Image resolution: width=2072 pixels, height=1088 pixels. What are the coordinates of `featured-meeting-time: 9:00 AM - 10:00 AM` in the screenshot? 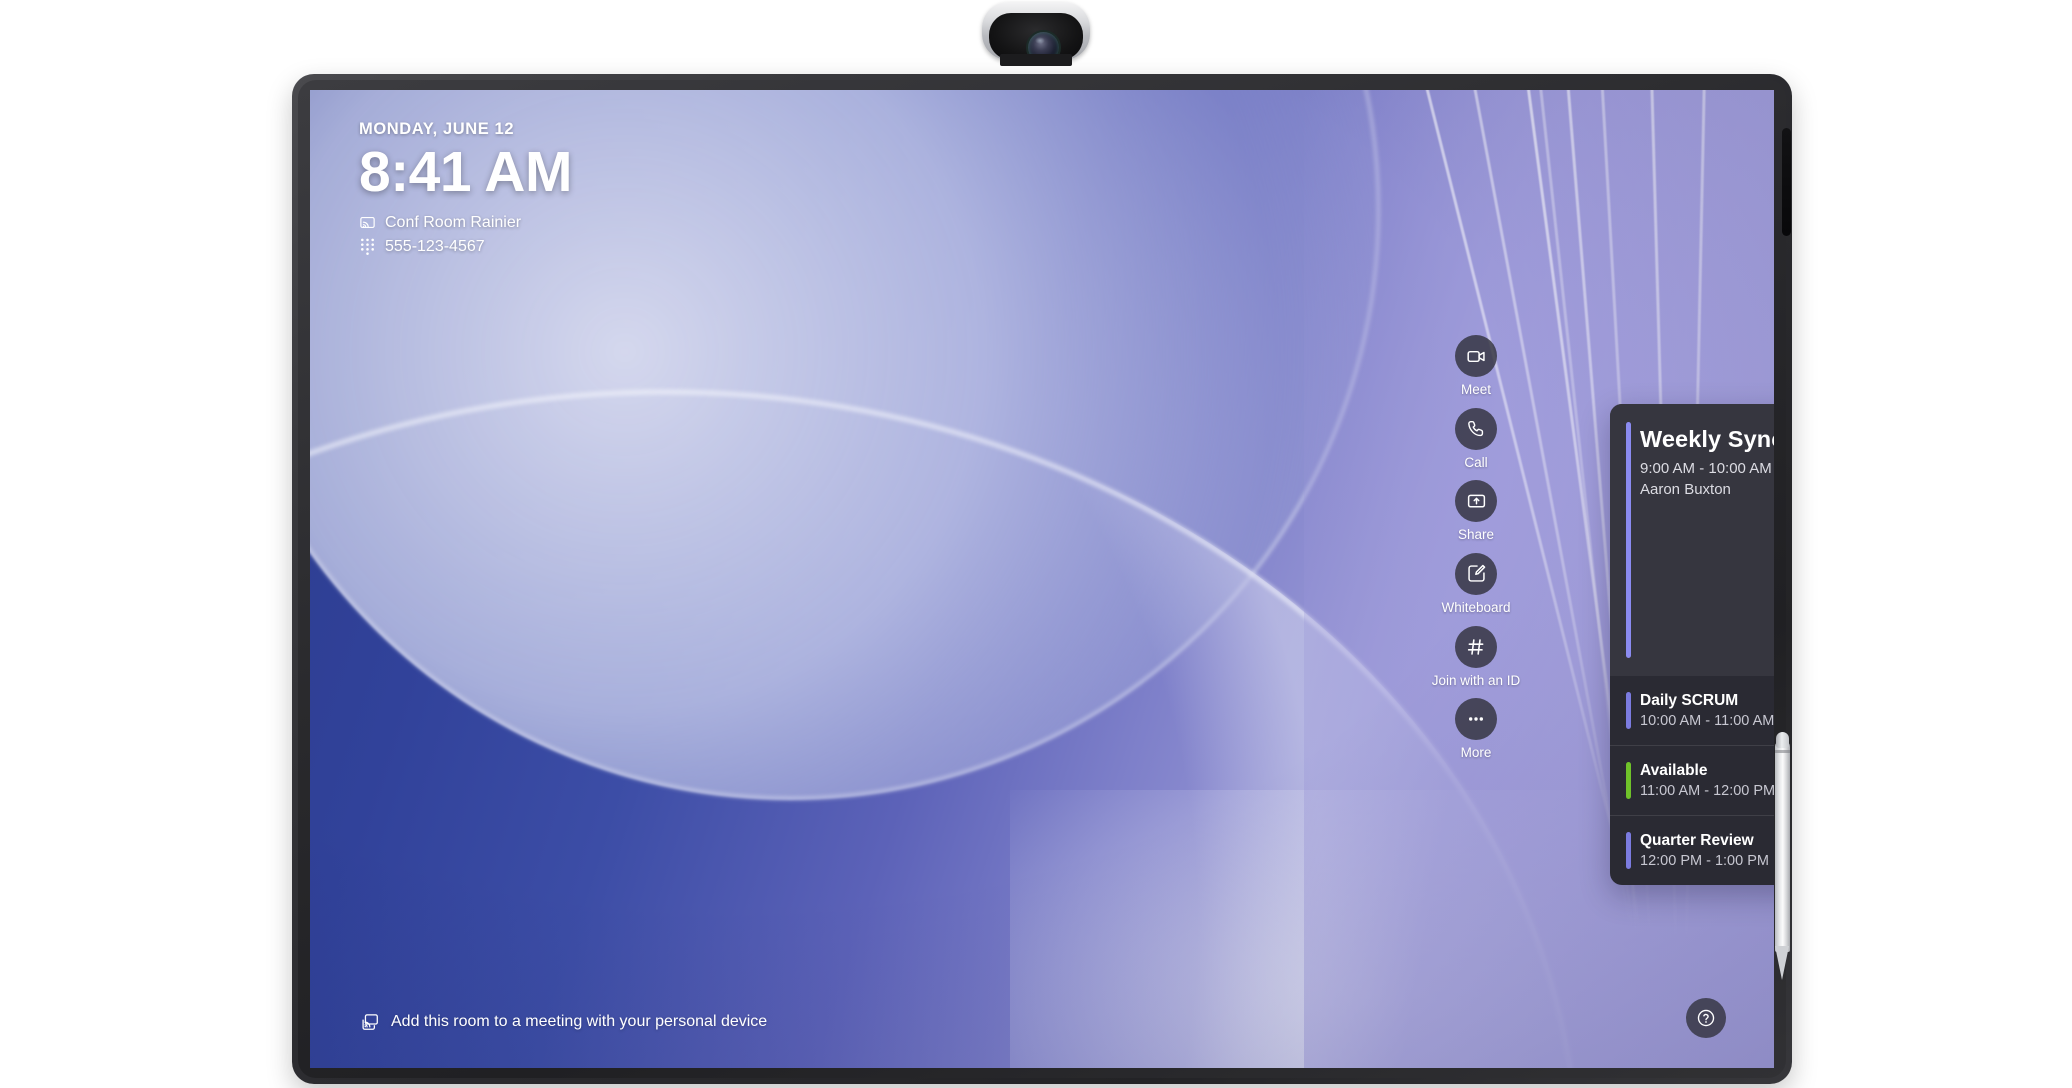 It's located at (1706, 468).